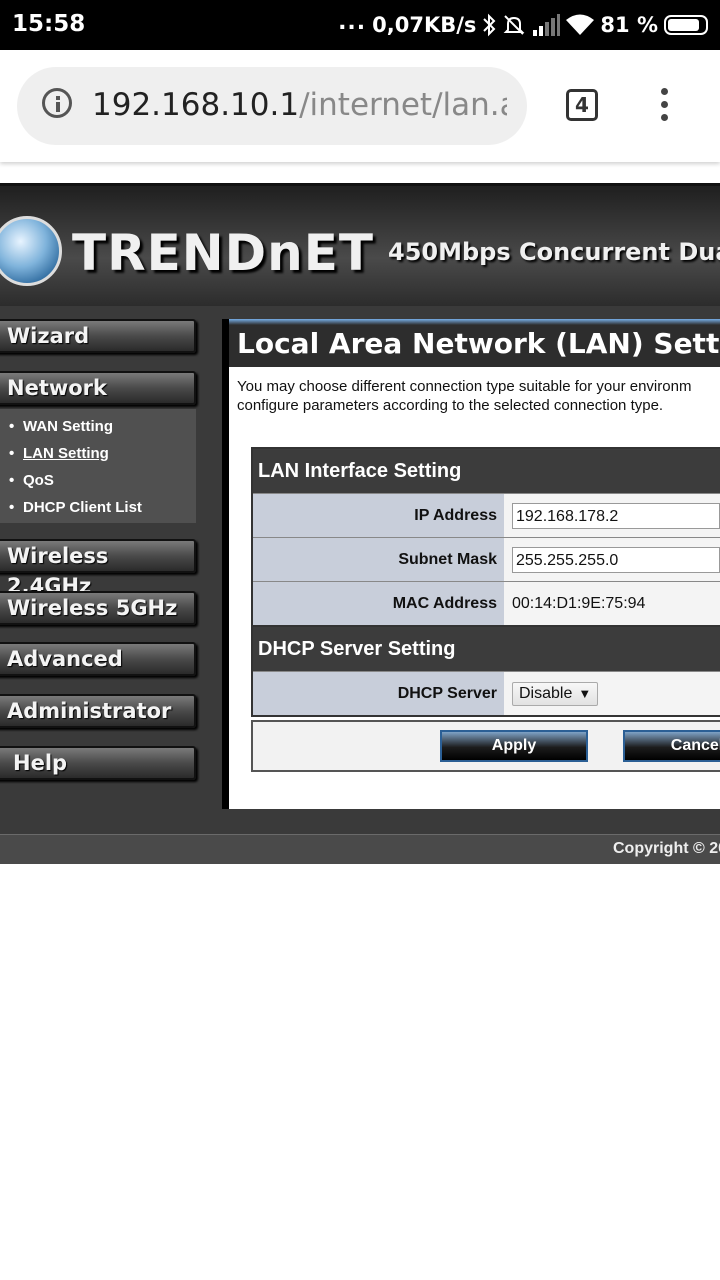  What do you see at coordinates (223, 253) in the screenshot?
I see `brand-logo: TRENDnET` at bounding box center [223, 253].